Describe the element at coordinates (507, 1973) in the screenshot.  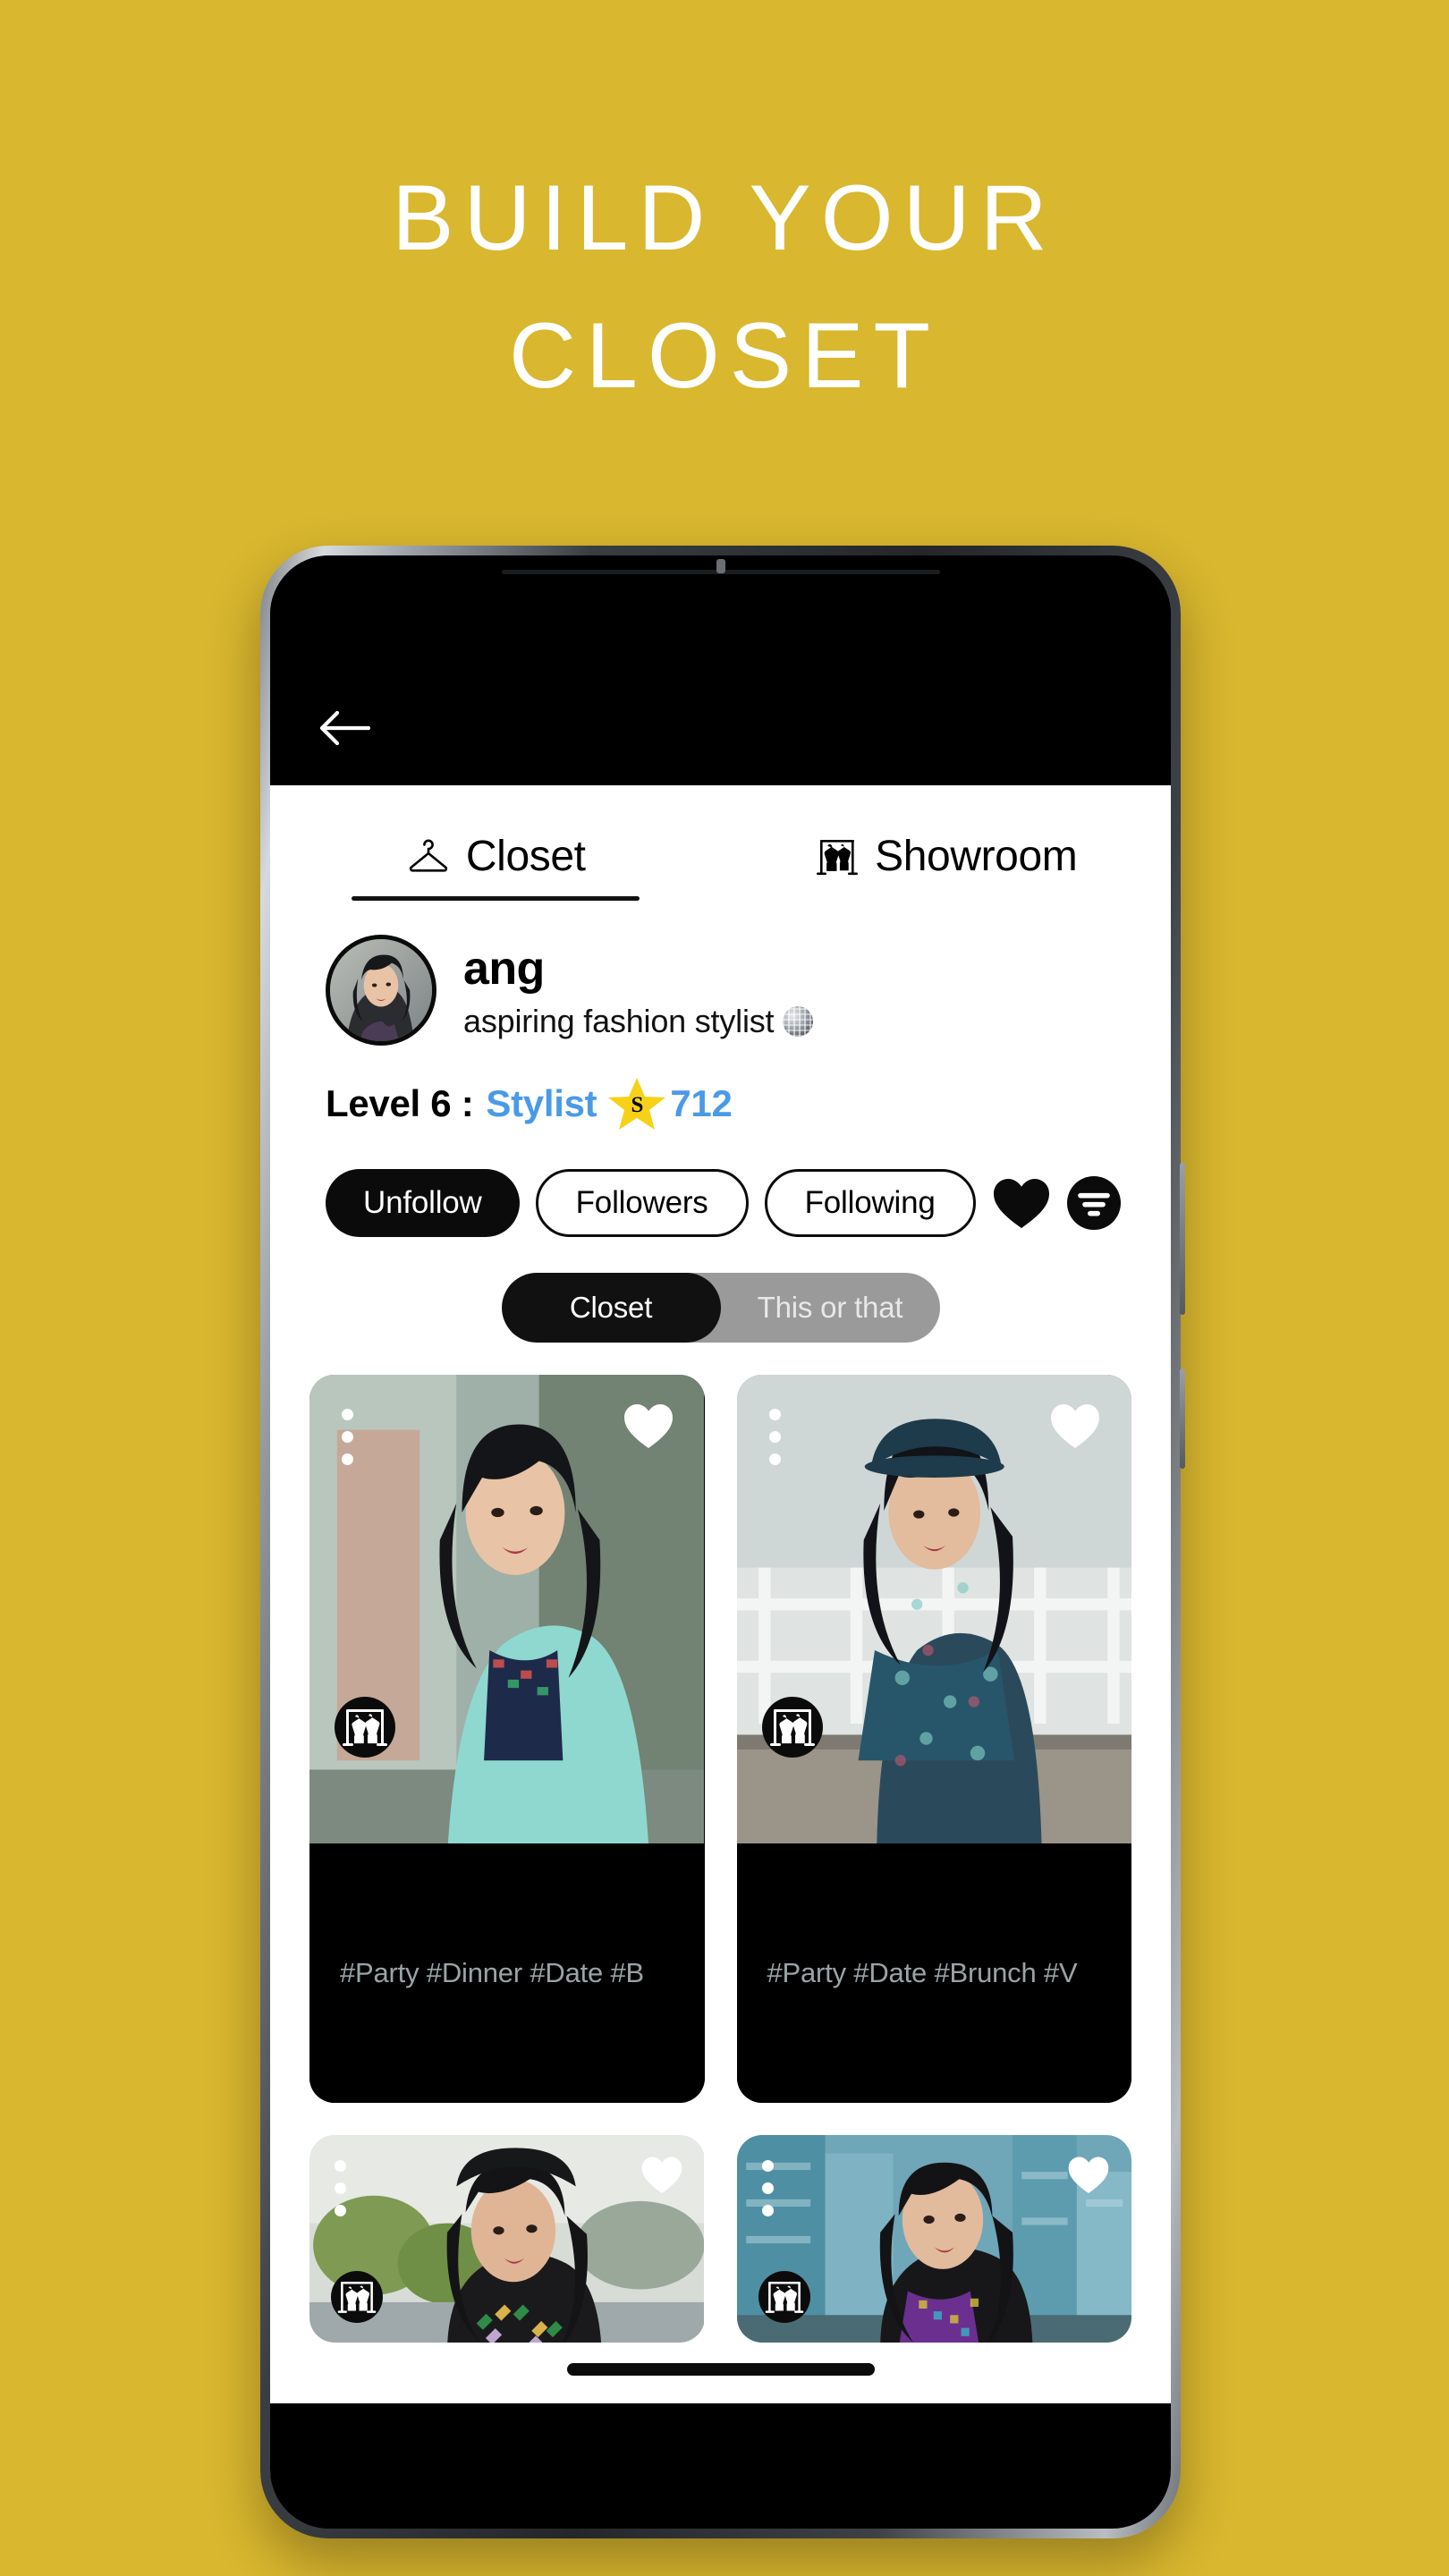
I see `card-hashtags: #Party #Dinner #Date #B` at that location.